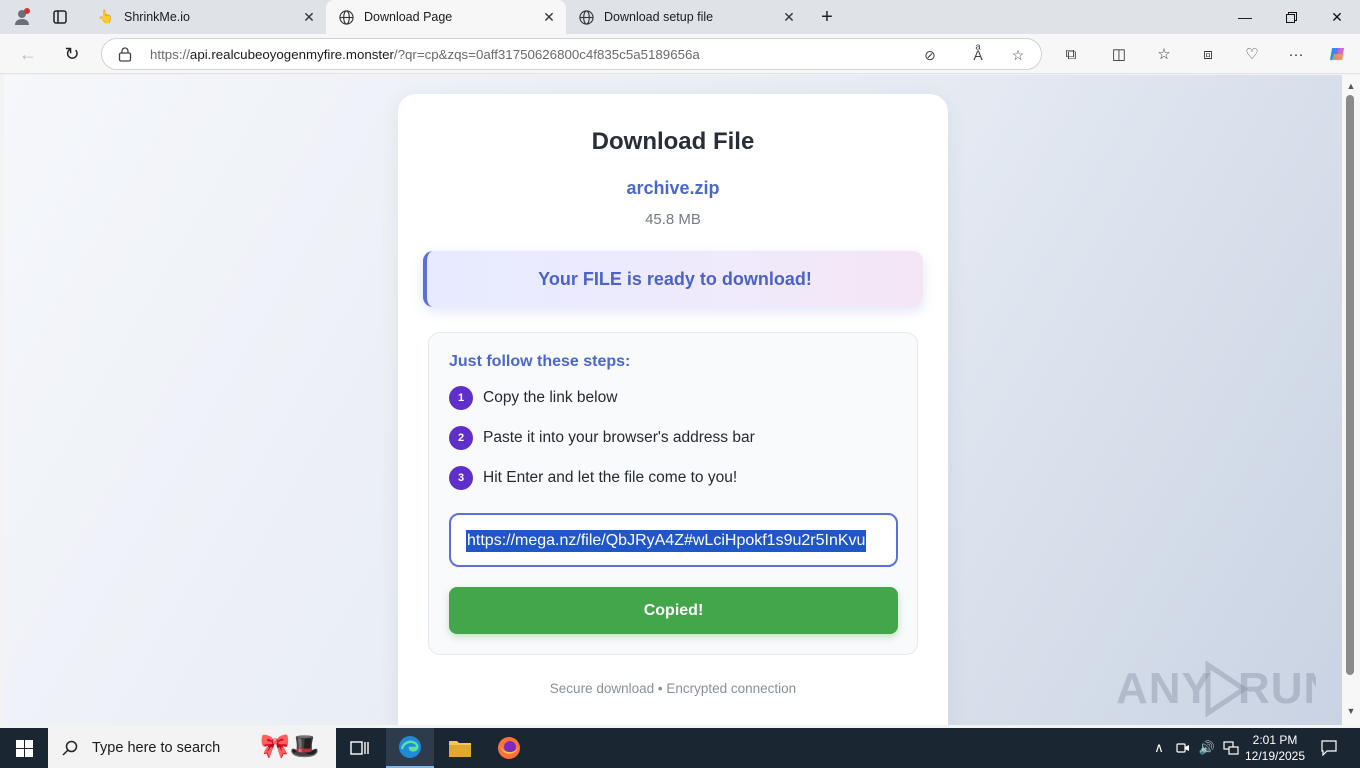 The image size is (1360, 768). Describe the element at coordinates (1275, 748) in the screenshot. I see `taskbar-clock: 2:01 PM 12/19/2025` at that location.